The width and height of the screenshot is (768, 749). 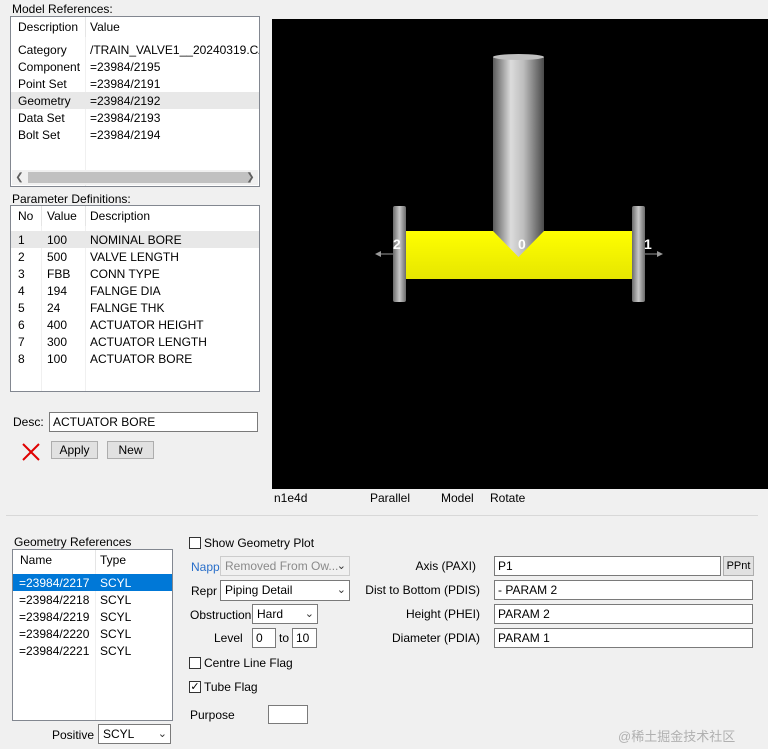 What do you see at coordinates (248, 663) in the screenshot?
I see `centre-line-flag-label: Centre Line Flag` at bounding box center [248, 663].